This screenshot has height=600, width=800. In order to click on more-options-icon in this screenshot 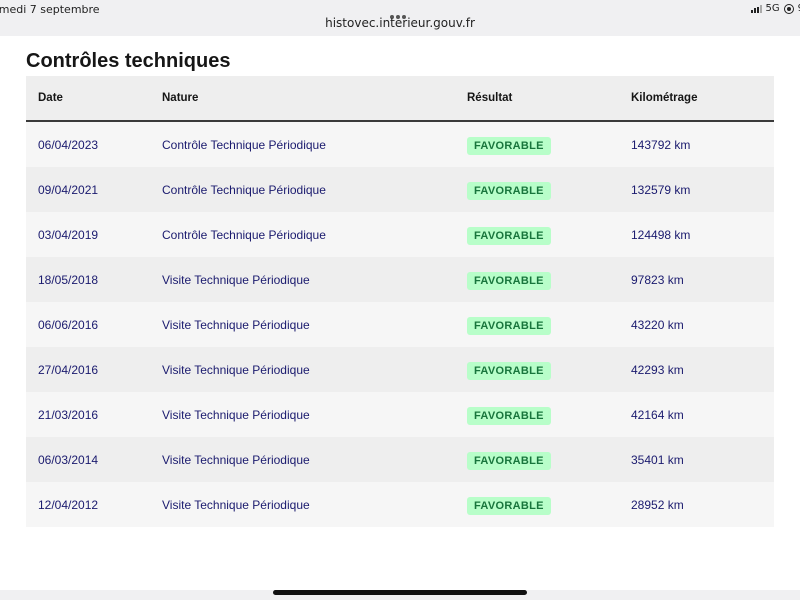, I will do `click(400, 11)`.